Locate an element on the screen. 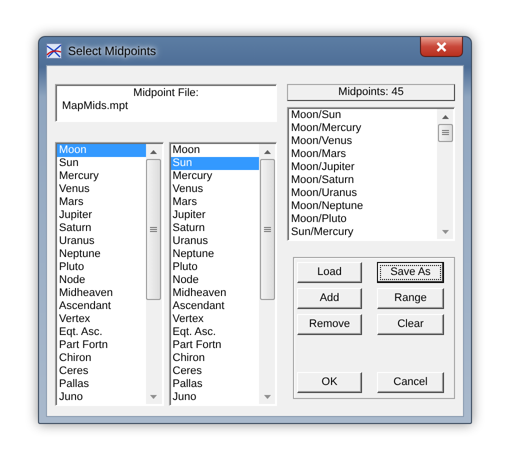 This screenshot has width=509, height=463. dialog-button: Clear is located at coordinates (410, 324).